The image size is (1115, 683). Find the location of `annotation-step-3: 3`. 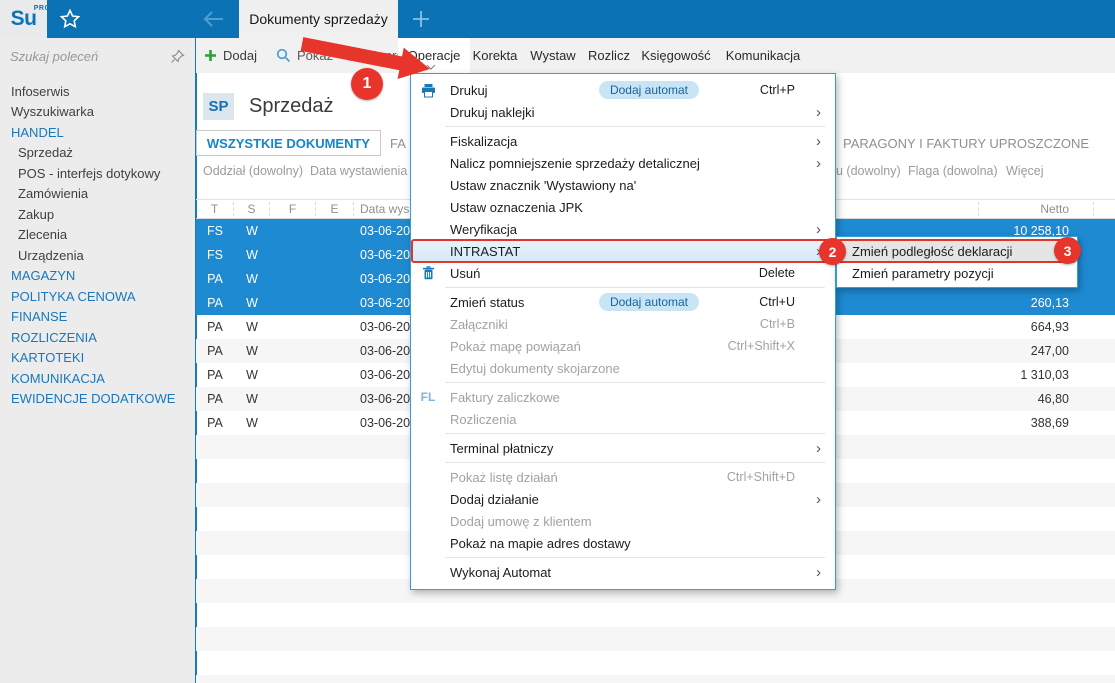

annotation-step-3: 3 is located at coordinates (1067, 250).